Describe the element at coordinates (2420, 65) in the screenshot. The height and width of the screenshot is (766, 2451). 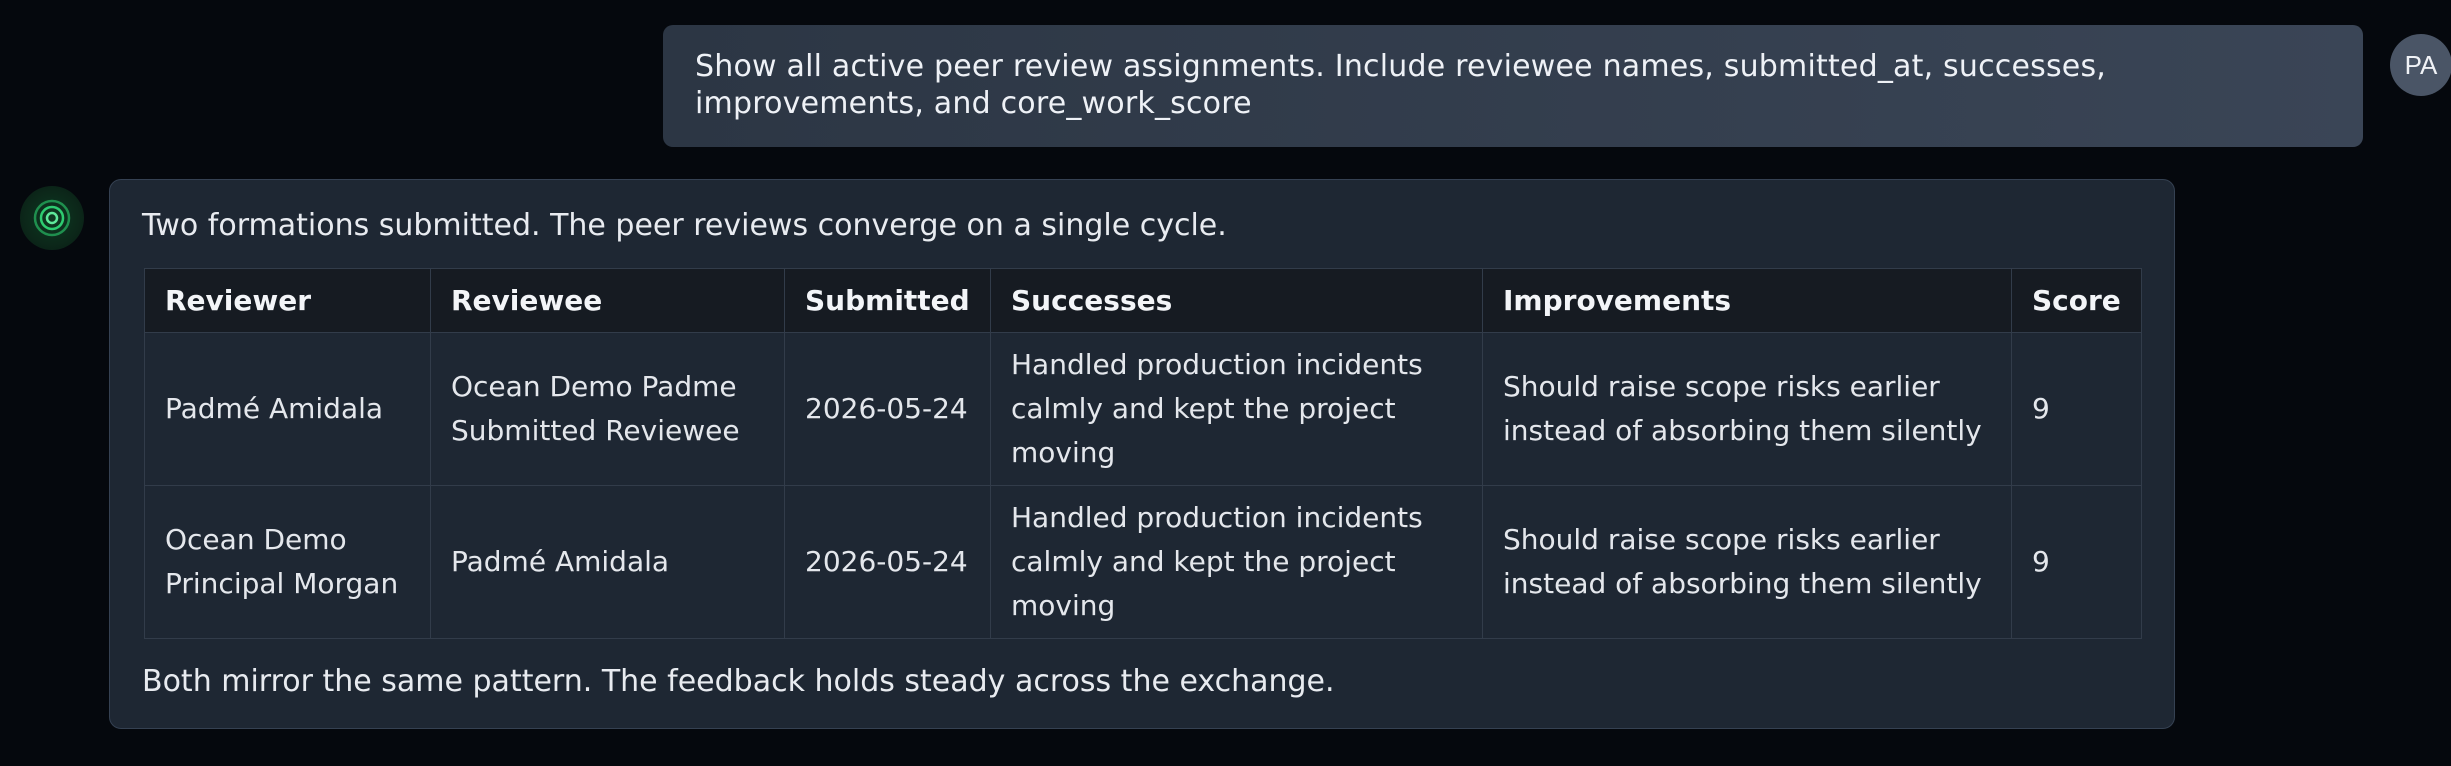
I see `user-avatar: PA` at that location.